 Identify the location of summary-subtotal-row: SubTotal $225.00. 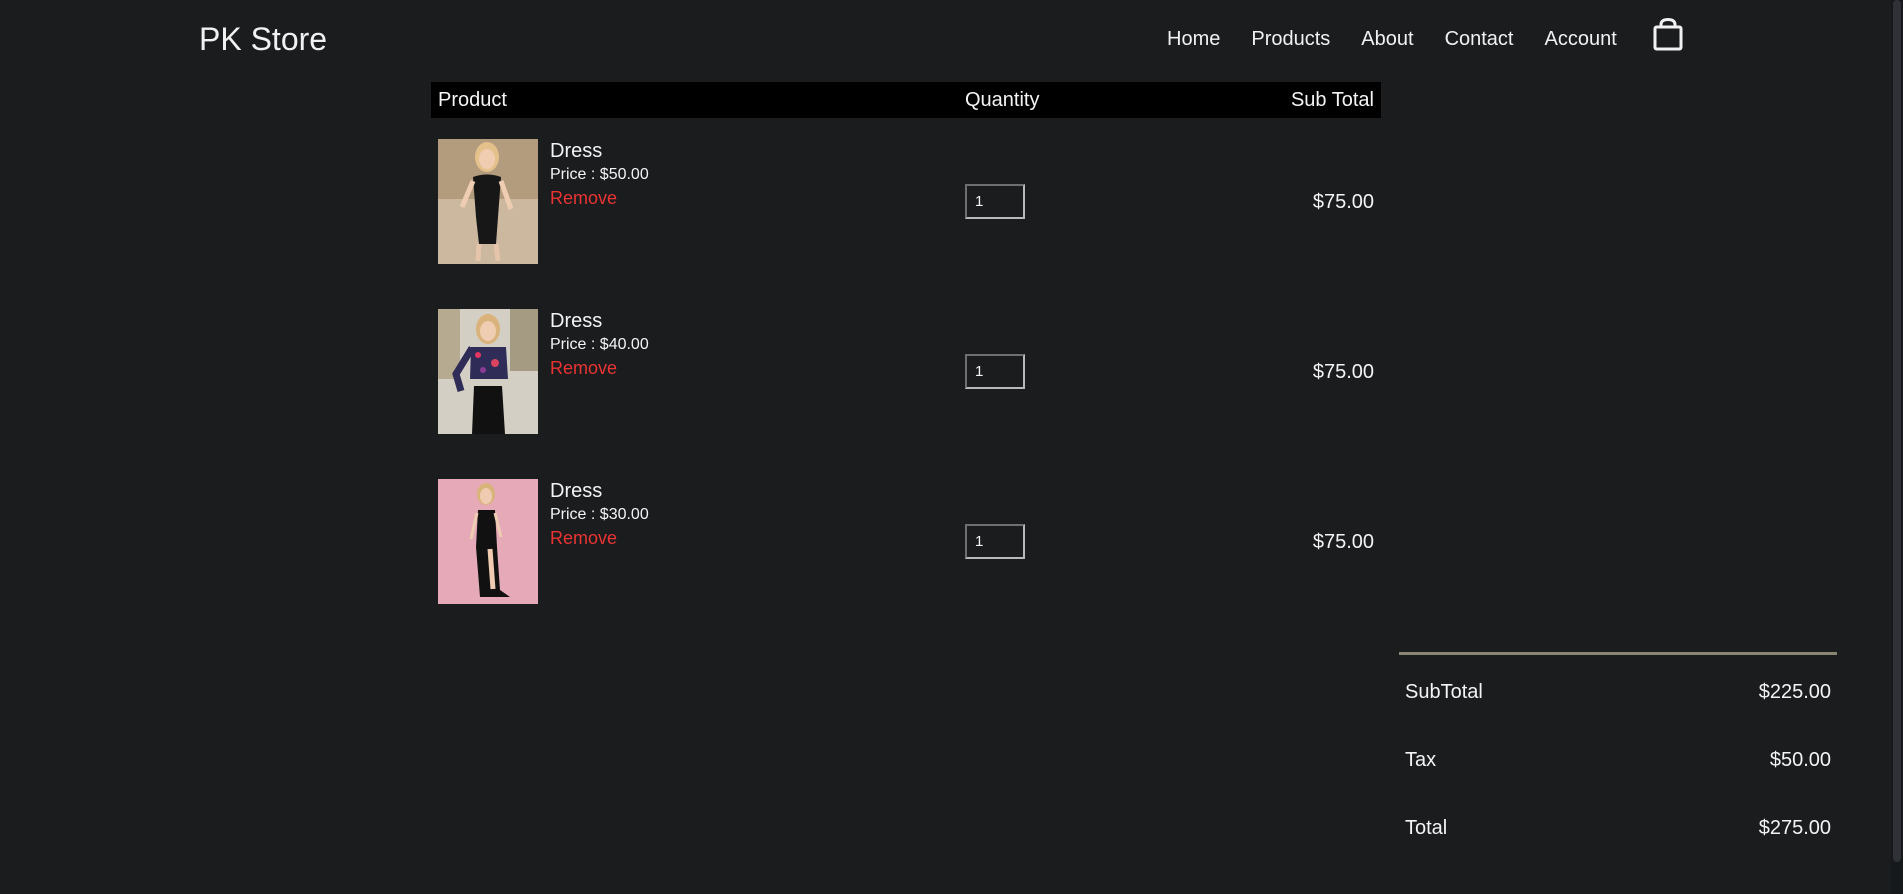
(1618, 689).